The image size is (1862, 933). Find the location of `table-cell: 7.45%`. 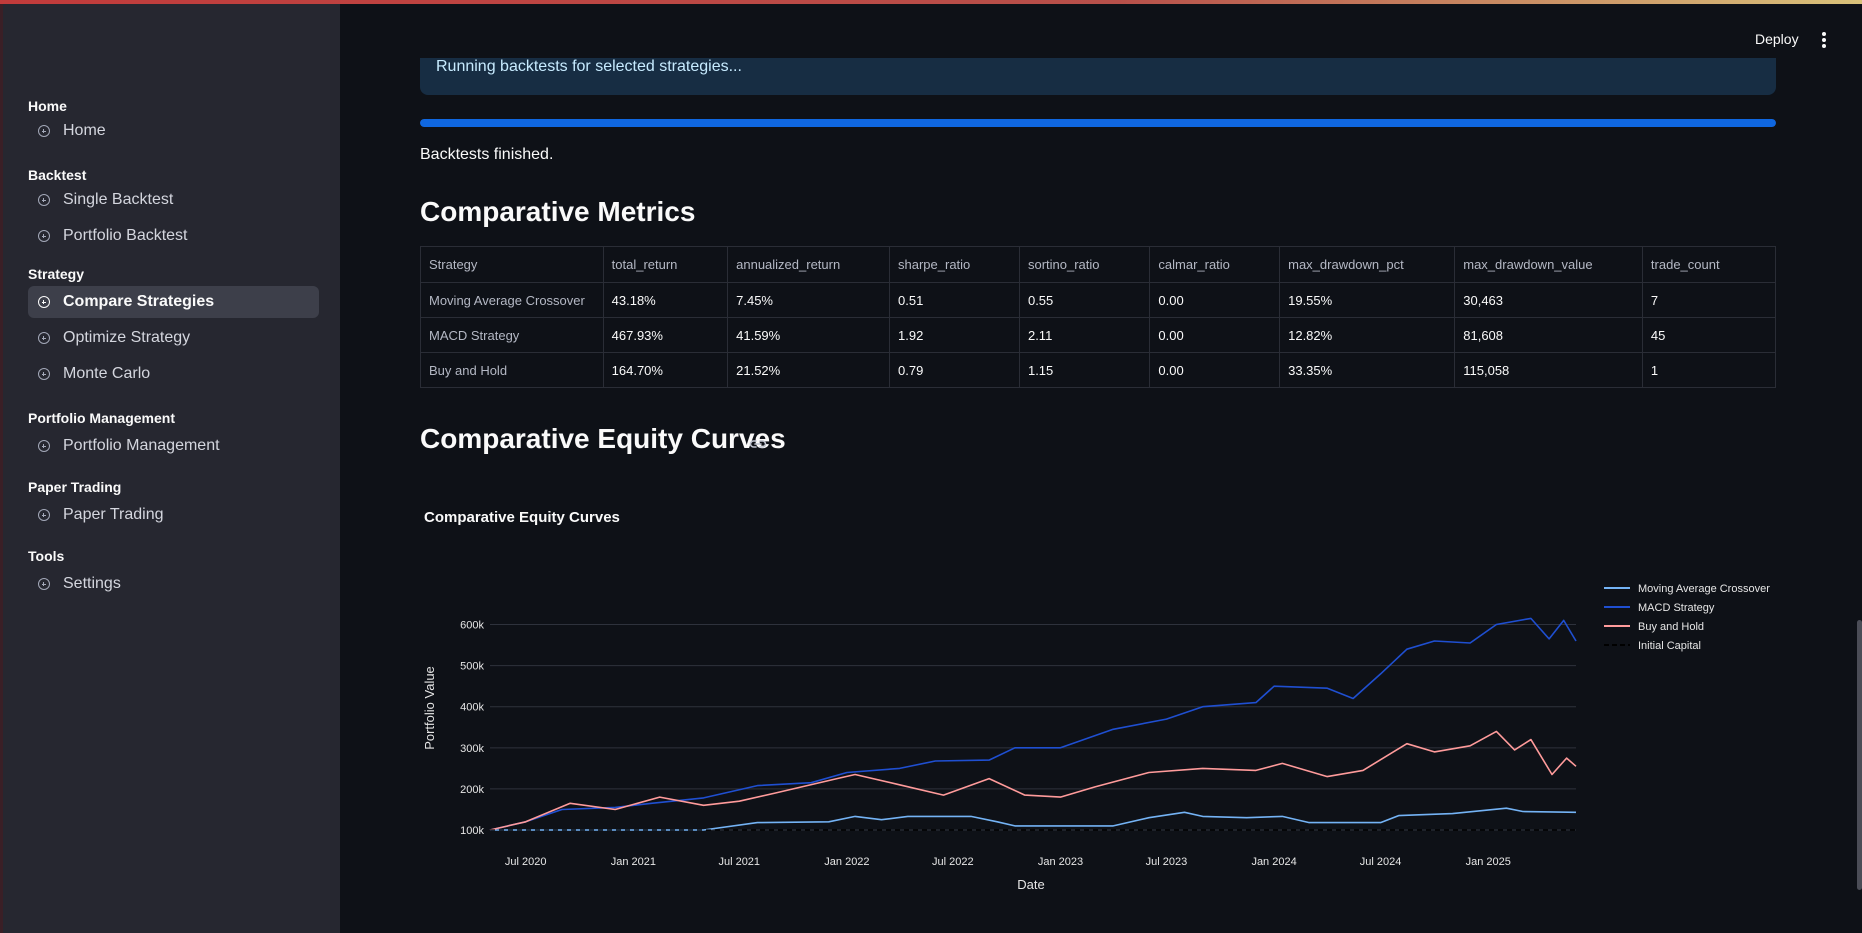

table-cell: 7.45% is located at coordinates (809, 300).